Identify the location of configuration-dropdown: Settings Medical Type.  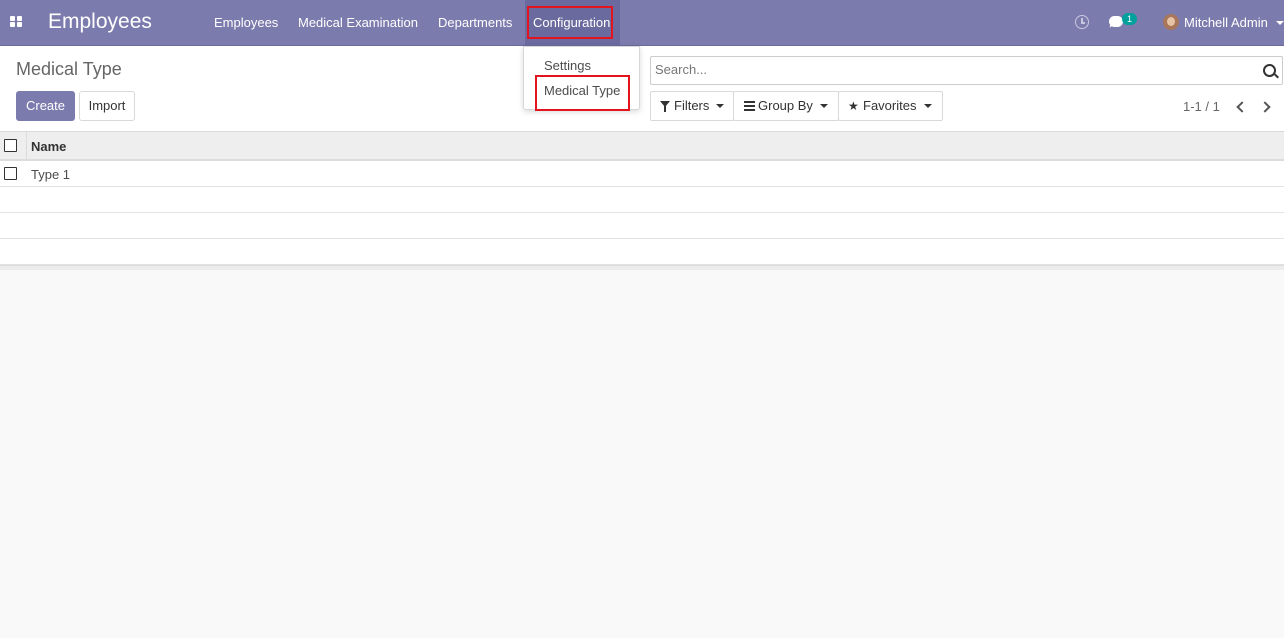
(581, 78).